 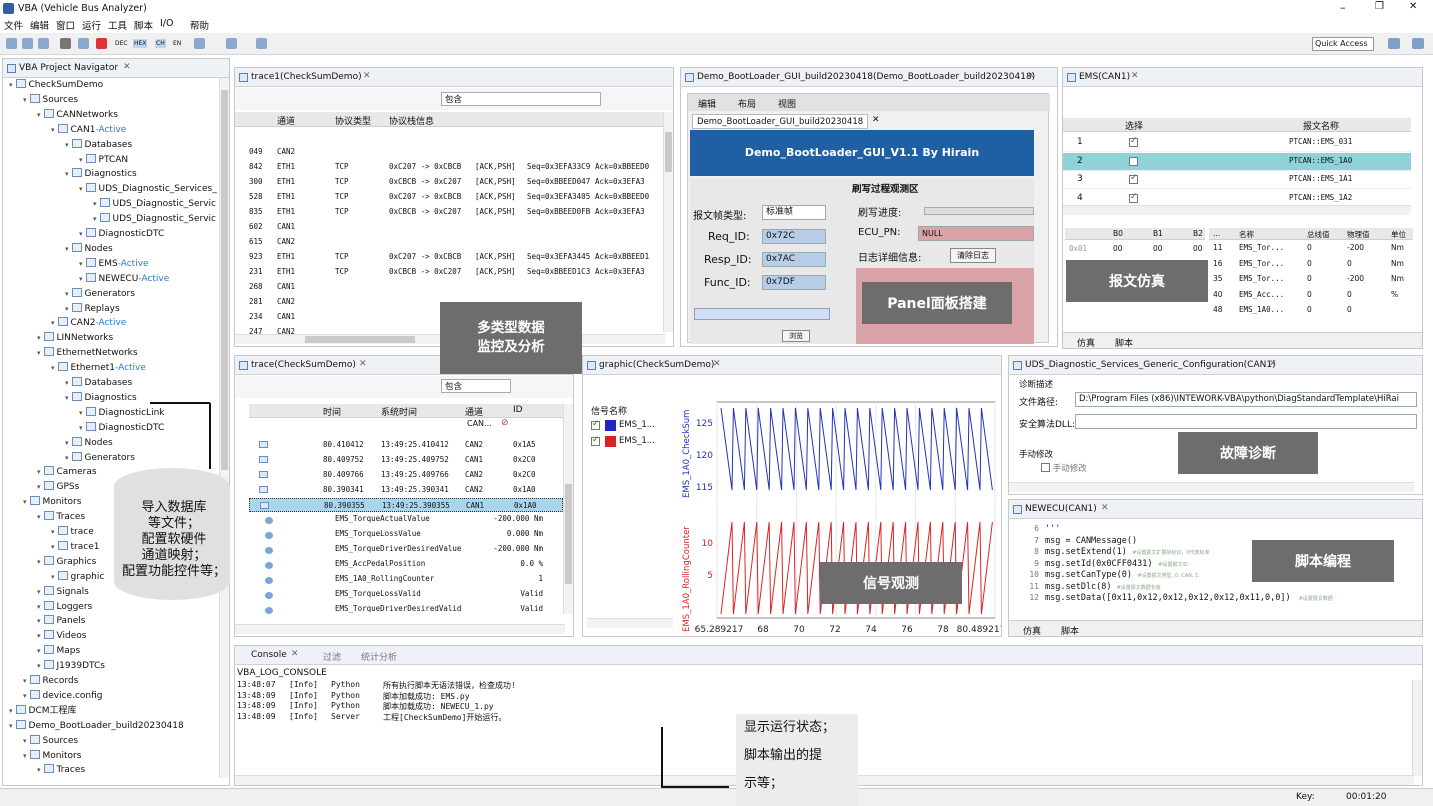 I want to click on filter-select: 包含, so click(x=521, y=99).